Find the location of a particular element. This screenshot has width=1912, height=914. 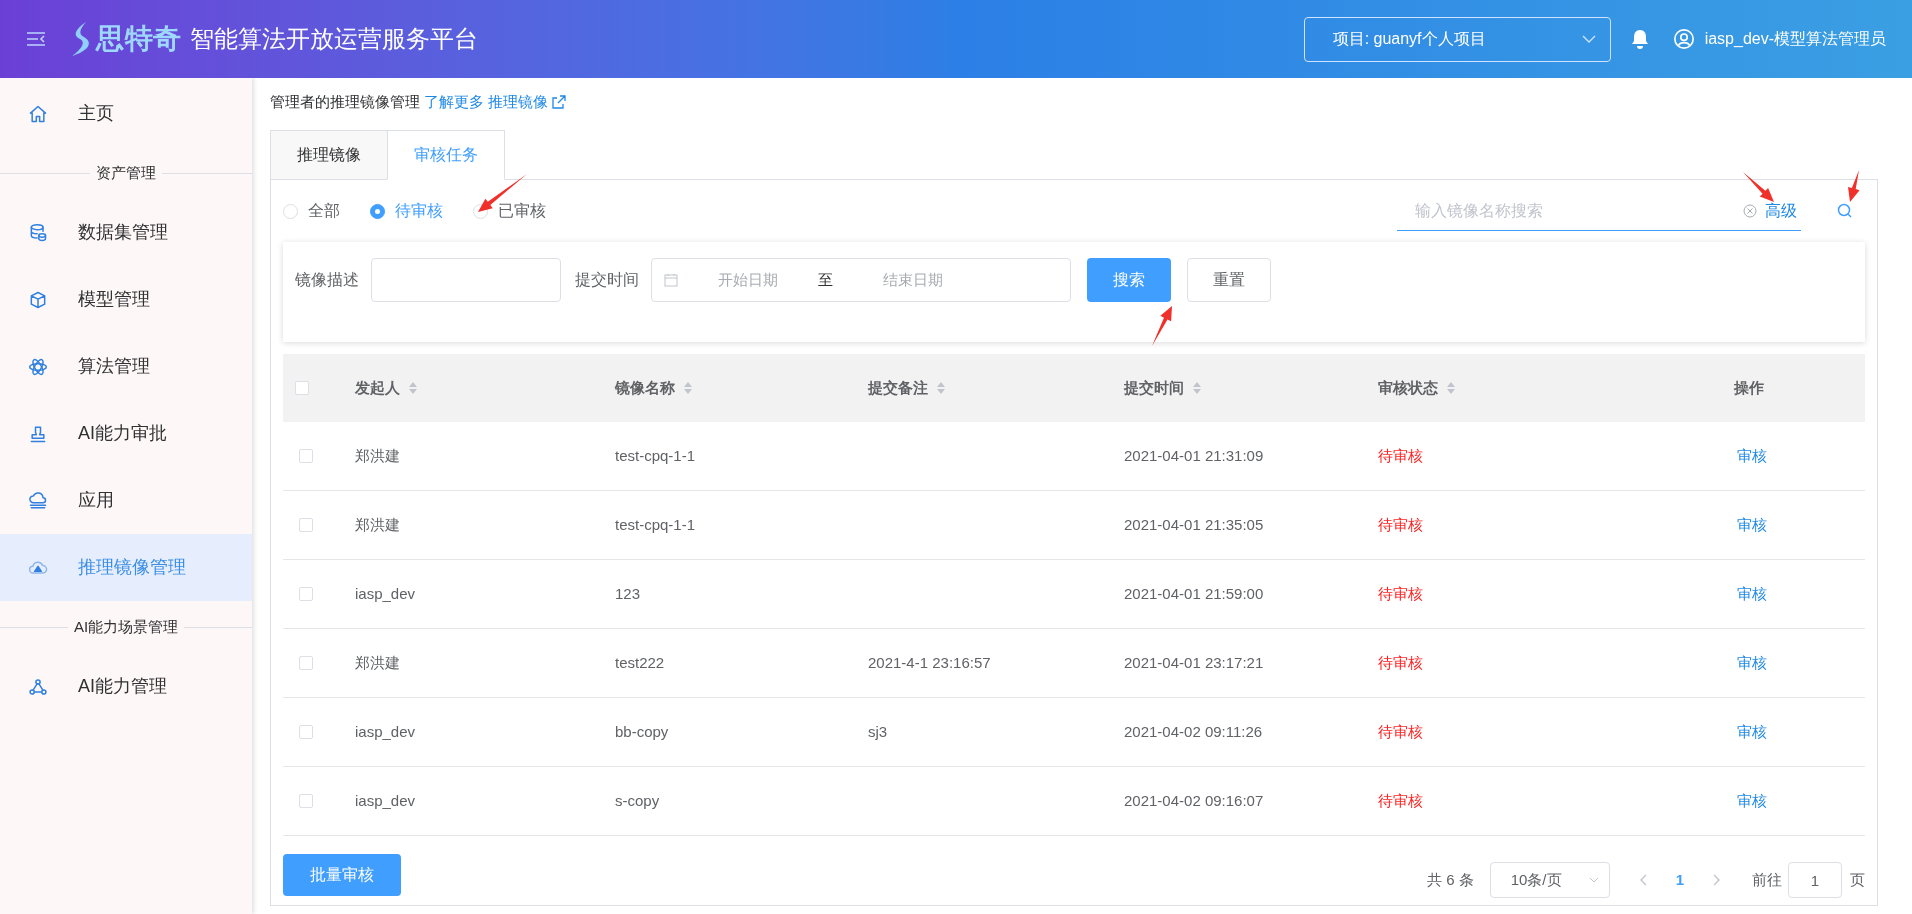

sidebar-item: 数据集管理 is located at coordinates (126, 232).